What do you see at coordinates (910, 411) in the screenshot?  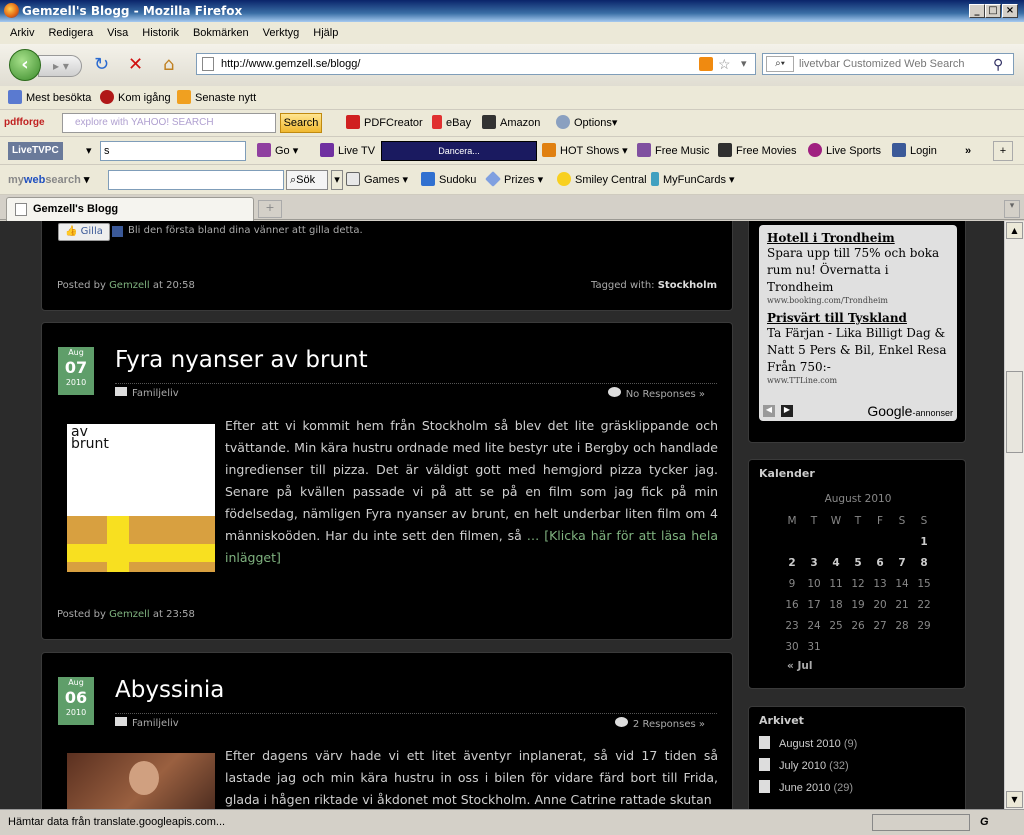 I see `google-ads-label: Google-annonser` at bounding box center [910, 411].